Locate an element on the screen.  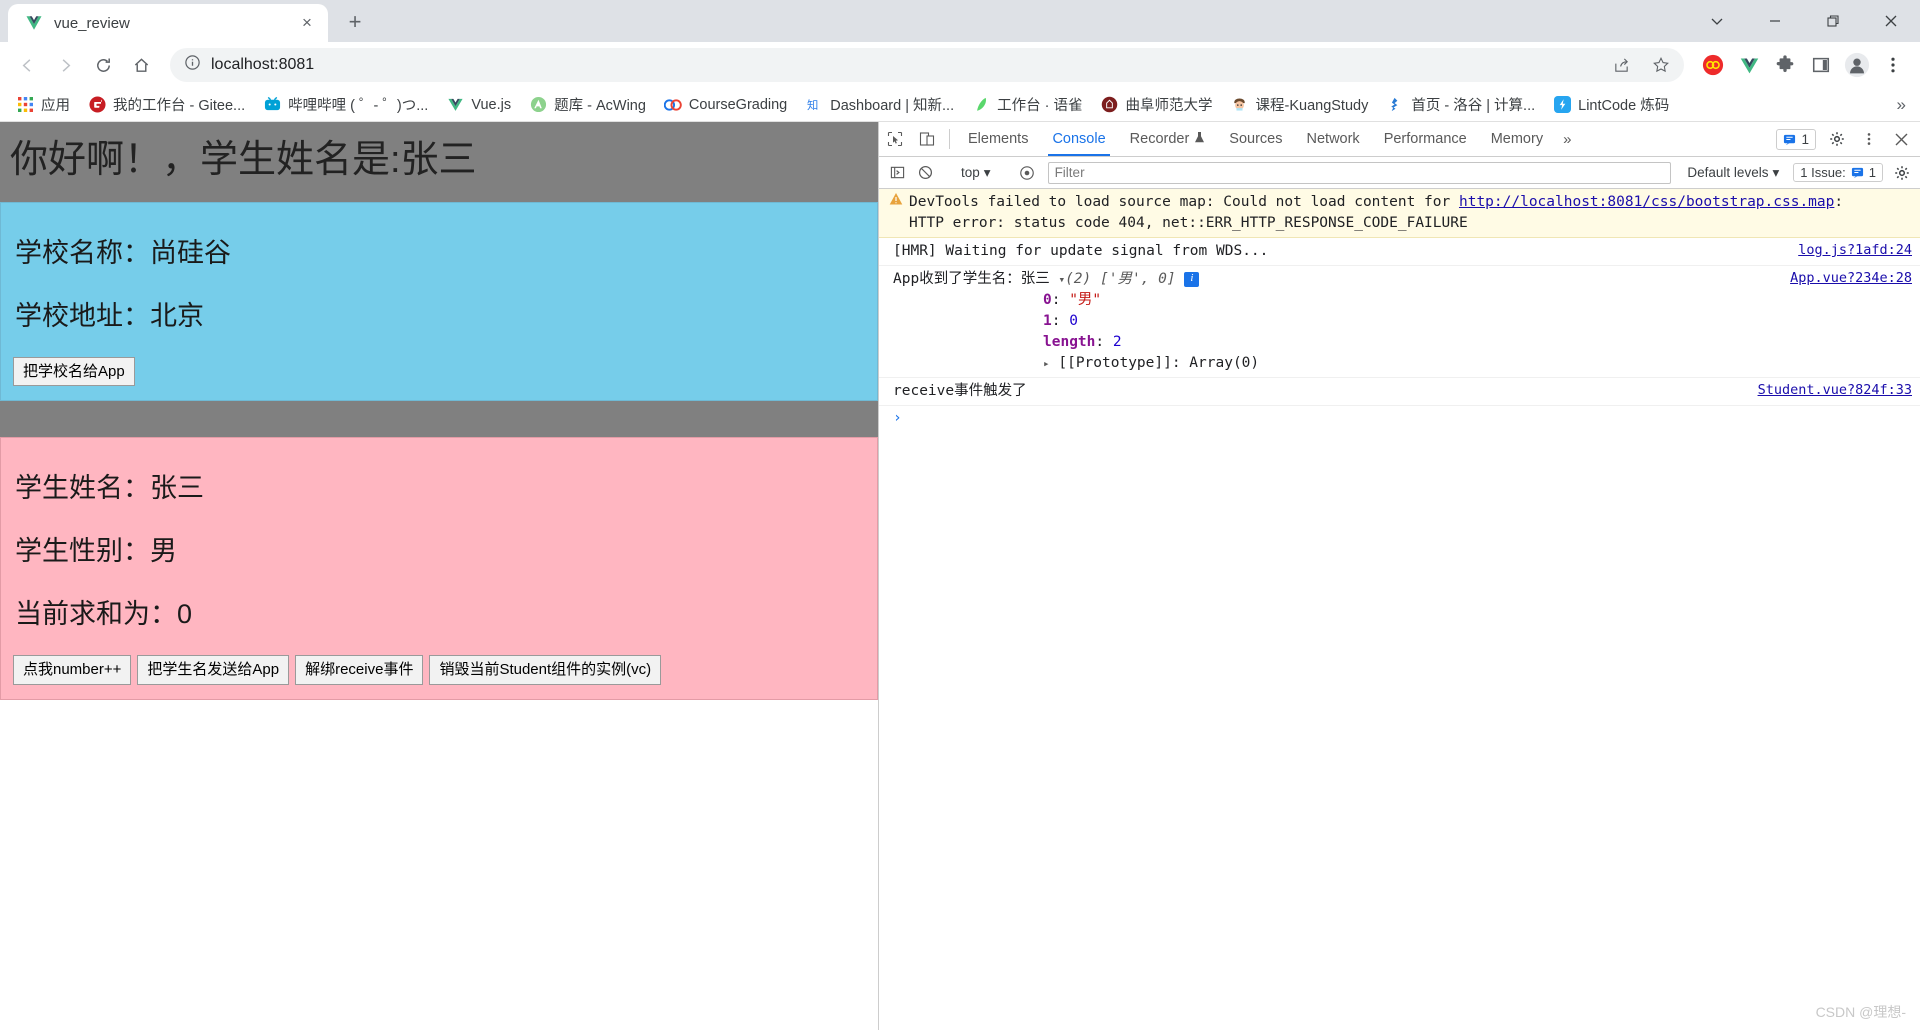
bookmark-label: 题库 - AcWing is located at coordinates (600, 106).